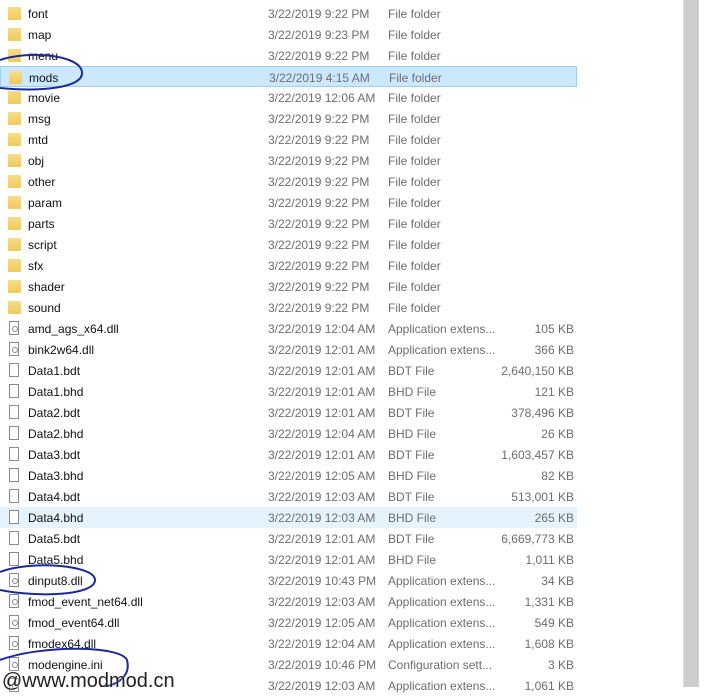  Describe the element at coordinates (36, 266) in the screenshot. I see `file-name: sfx` at that location.